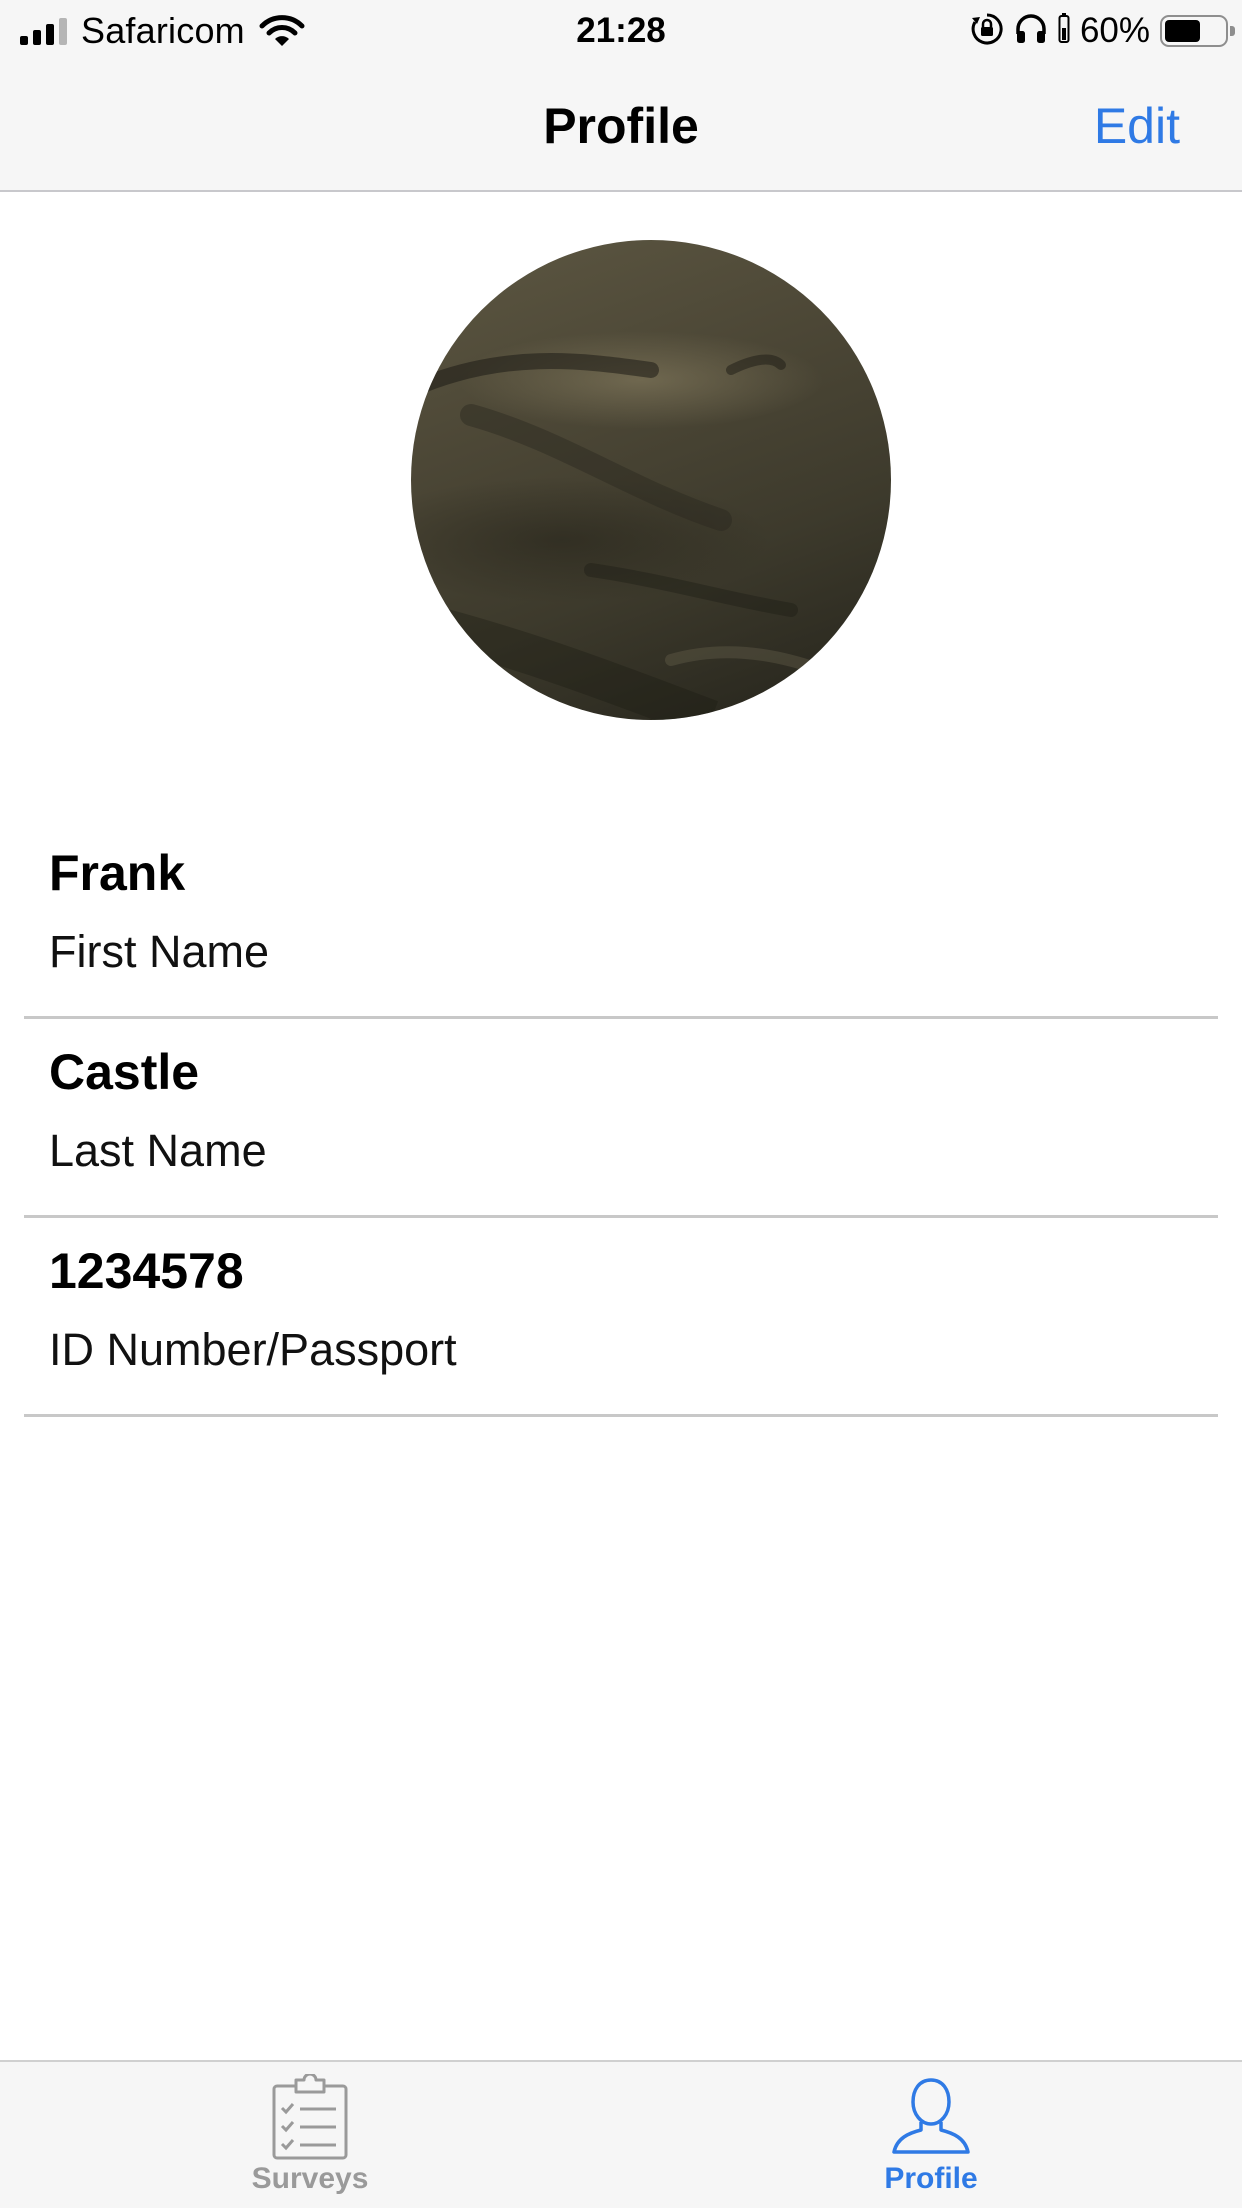 This screenshot has height=2208, width=1242. Describe the element at coordinates (931, 2117) in the screenshot. I see `person-icon` at that location.